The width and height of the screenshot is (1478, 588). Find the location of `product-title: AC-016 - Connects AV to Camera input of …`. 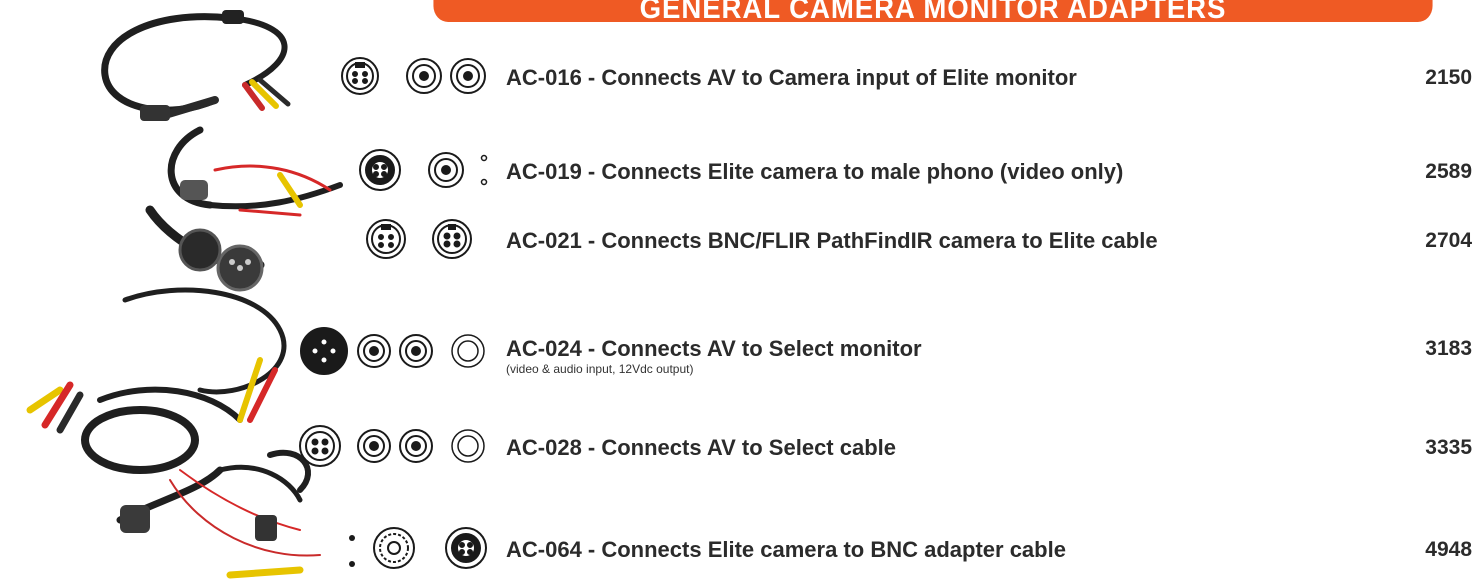

product-title: AC-016 - Connects AV to Camera input of … is located at coordinates (791, 77).